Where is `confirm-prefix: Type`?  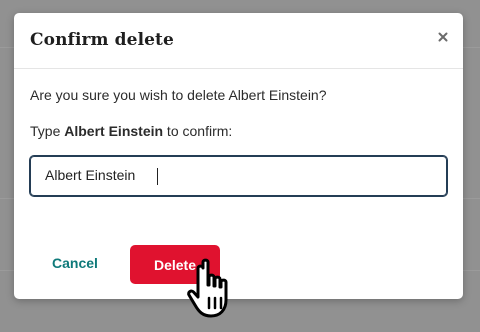
confirm-prefix: Type is located at coordinates (47, 131).